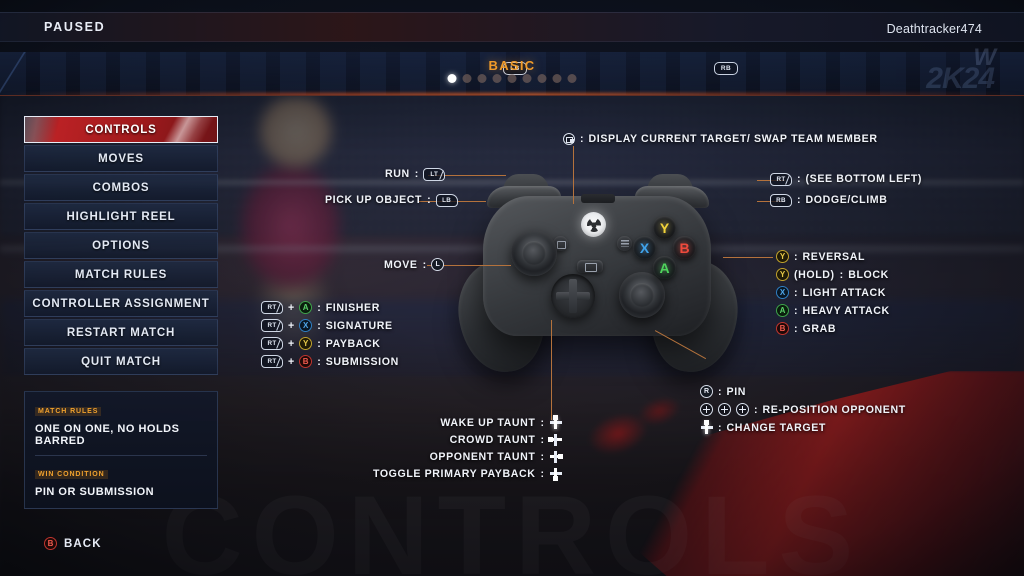 The image size is (1024, 576). What do you see at coordinates (748, 258) in the screenshot?
I see `leader-line-reversal` at bounding box center [748, 258].